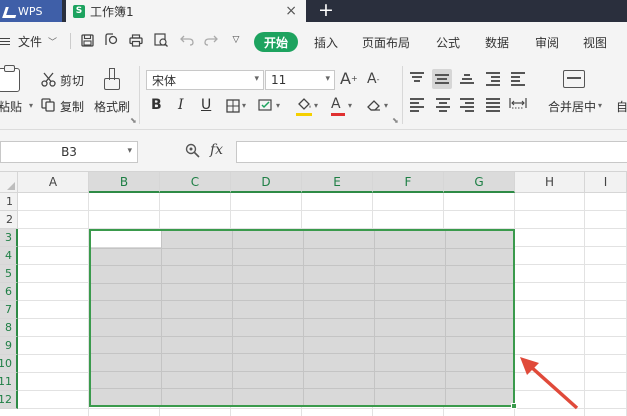 The width and height of the screenshot is (627, 416). Describe the element at coordinates (326, 10) in the screenshot. I see `new-tab-button: +` at that location.